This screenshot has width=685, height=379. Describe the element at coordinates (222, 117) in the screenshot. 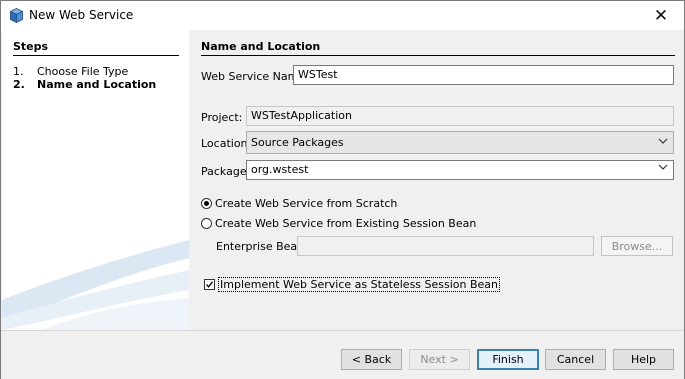

I see `project-label: Project:` at that location.